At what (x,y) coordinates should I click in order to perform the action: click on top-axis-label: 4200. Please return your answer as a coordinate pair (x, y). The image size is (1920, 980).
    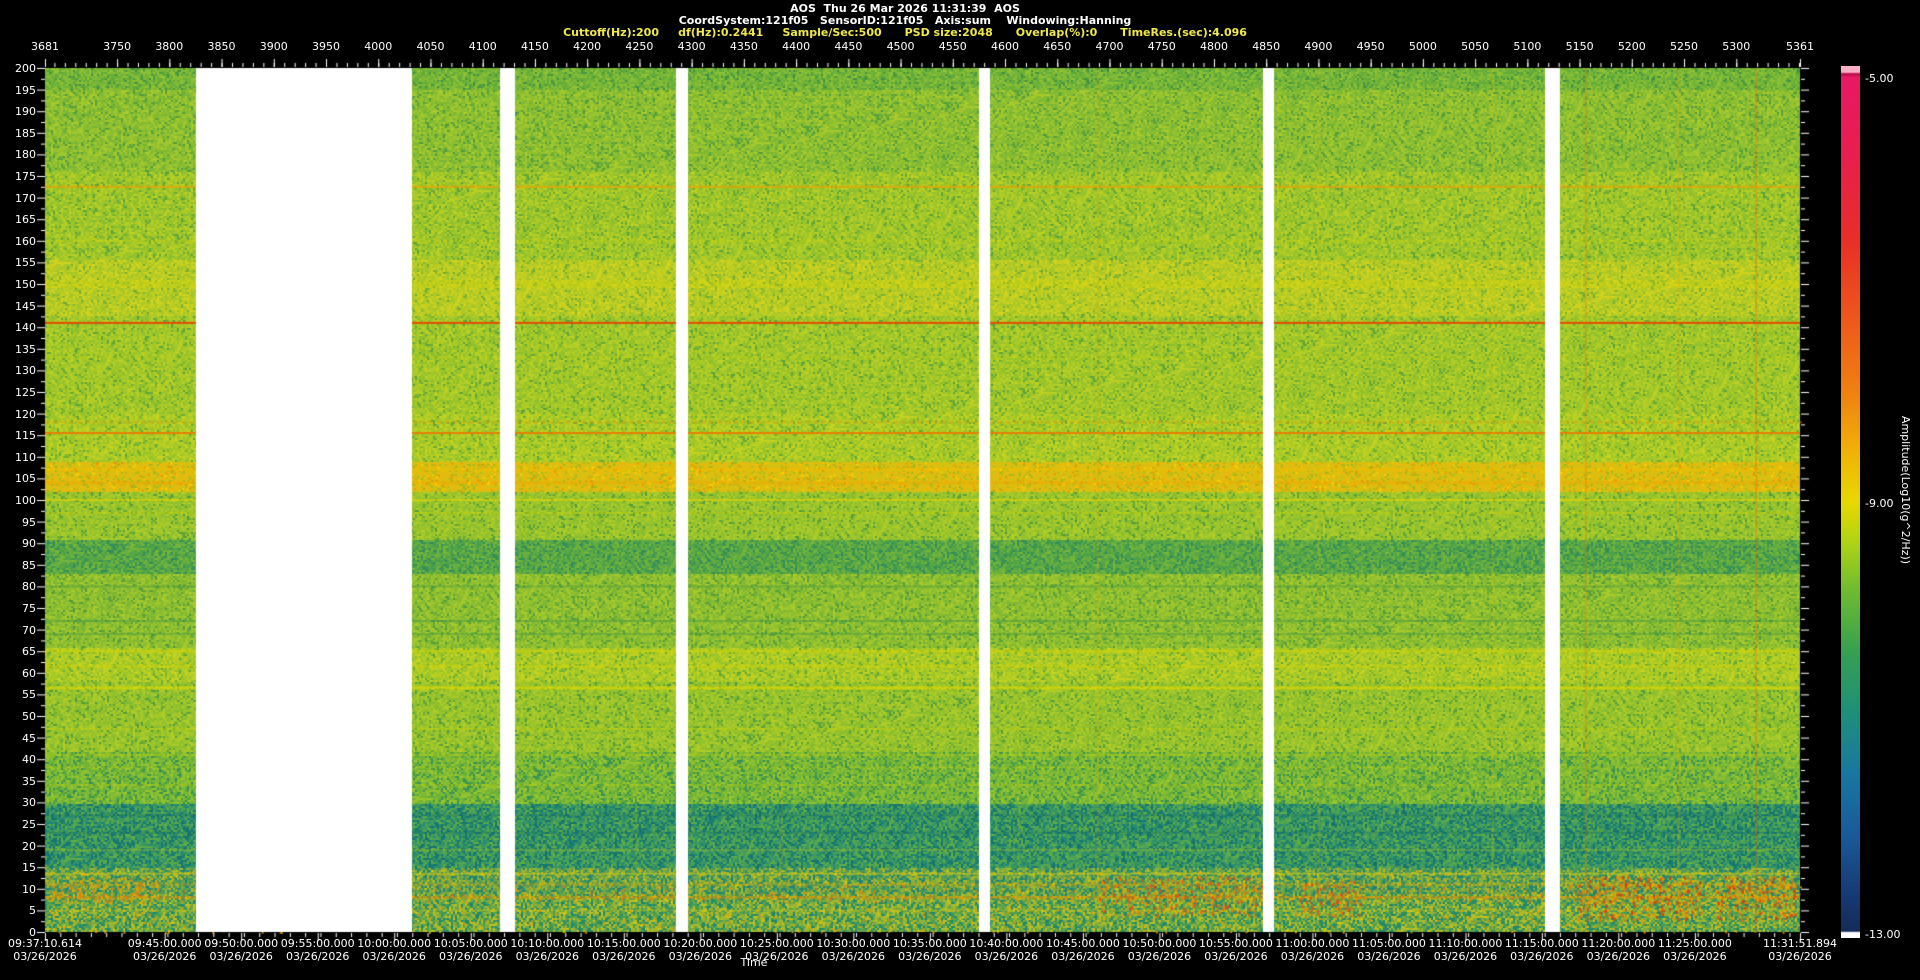
    Looking at the image, I should click on (587, 46).